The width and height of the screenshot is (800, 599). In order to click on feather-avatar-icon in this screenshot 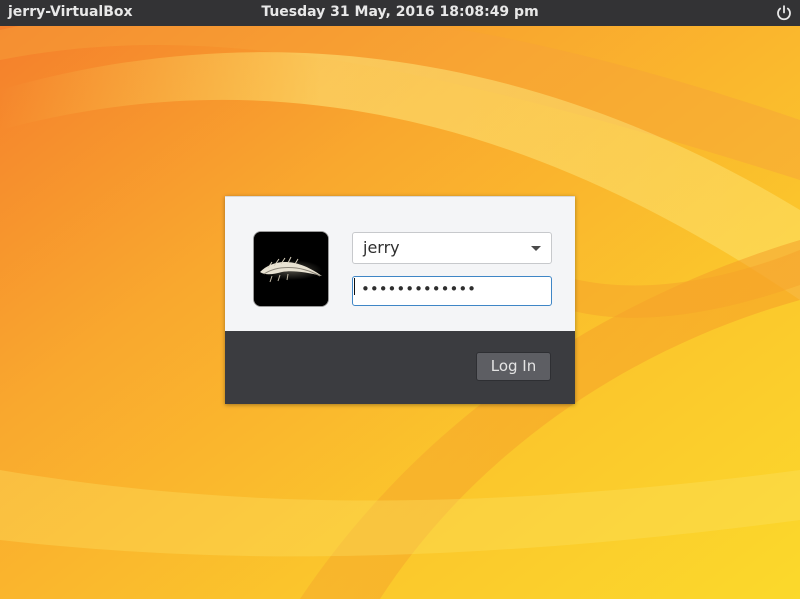, I will do `click(291, 269)`.